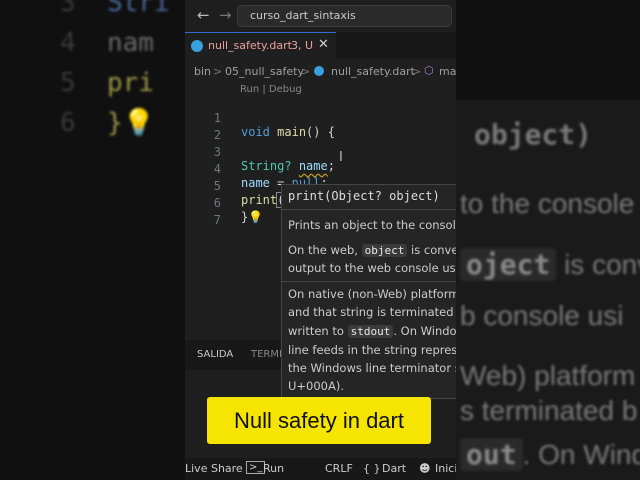 The height and width of the screenshot is (480, 640). What do you see at coordinates (372, 225) in the screenshot?
I see `hover-text: Prints an object to the console` at bounding box center [372, 225].